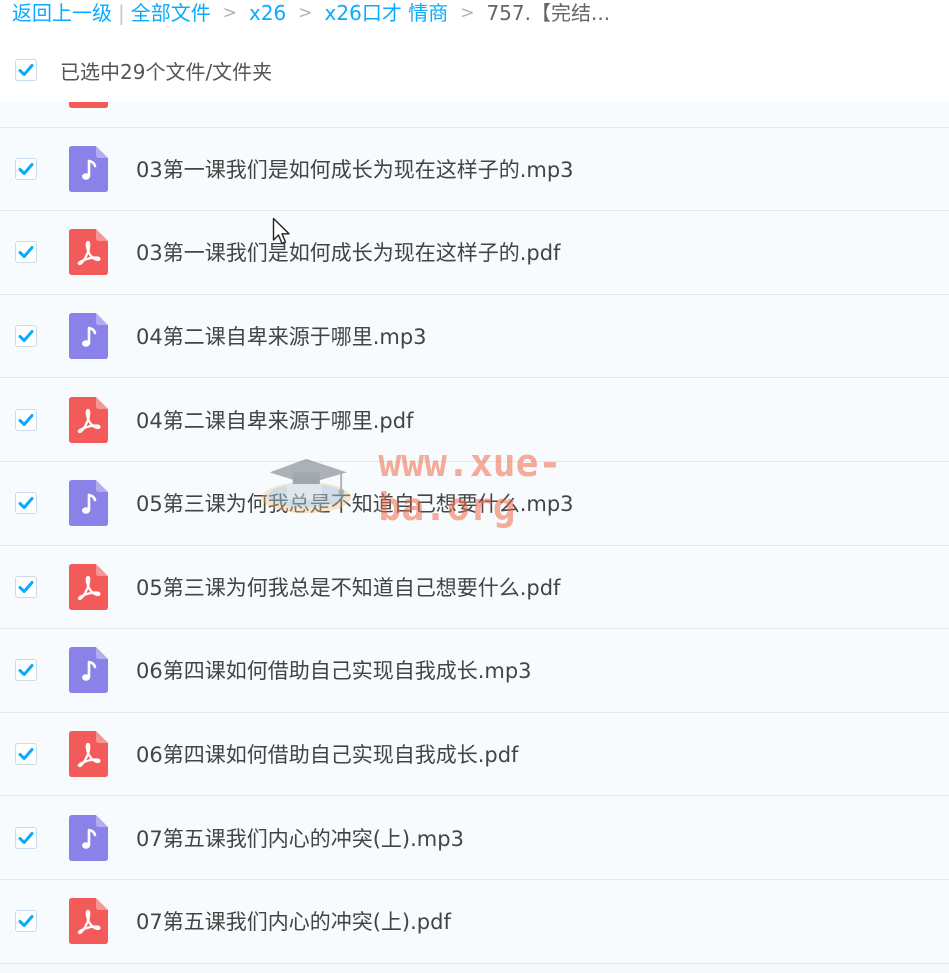 The height and width of the screenshot is (973, 949). I want to click on select-all-checkbox, so click(26, 70).